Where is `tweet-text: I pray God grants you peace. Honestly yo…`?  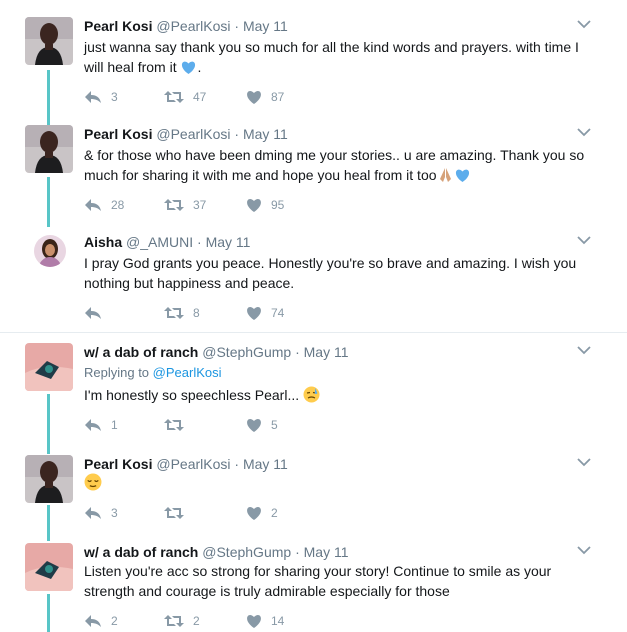 tweet-text: I pray God grants you peace. Honestly yo… is located at coordinates (339, 273).